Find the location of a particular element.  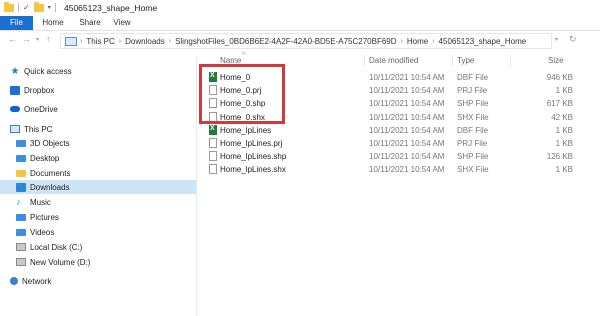

sidebar-item-3d-objects: 3D Objects is located at coordinates (98, 143).